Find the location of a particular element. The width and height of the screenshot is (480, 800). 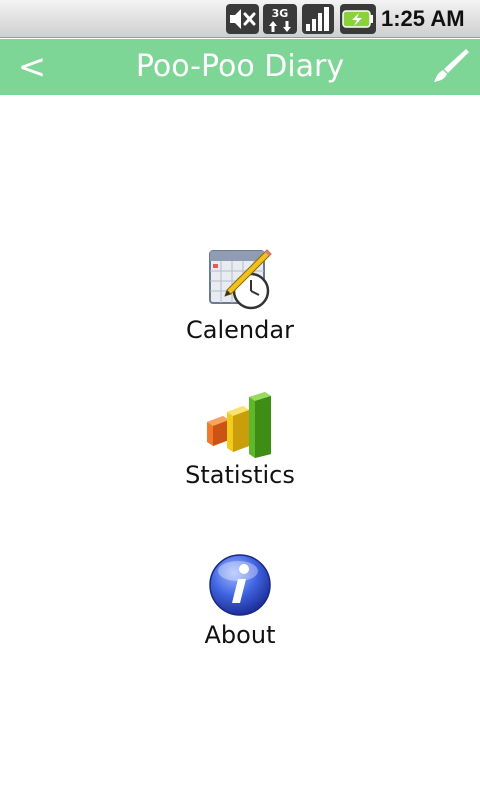

menu-item-calendar: Calendar is located at coordinates (240, 302).